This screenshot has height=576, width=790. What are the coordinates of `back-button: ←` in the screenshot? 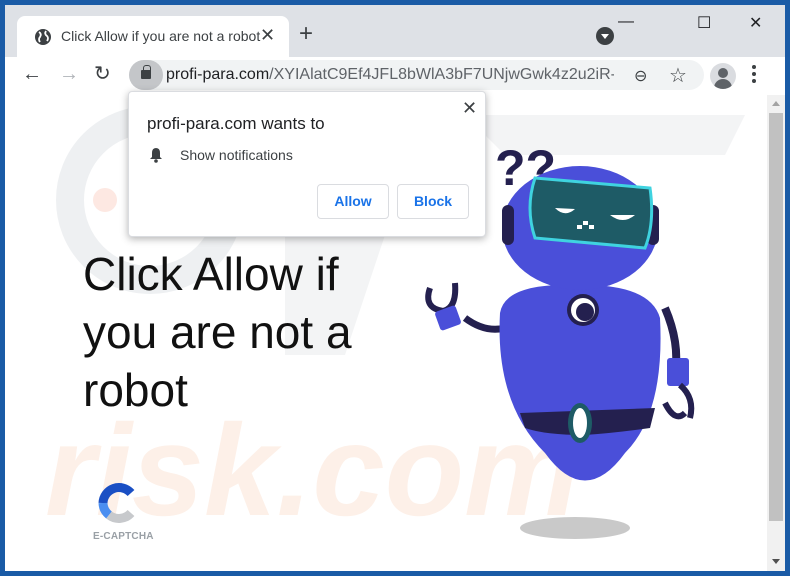 It's located at (32, 74).